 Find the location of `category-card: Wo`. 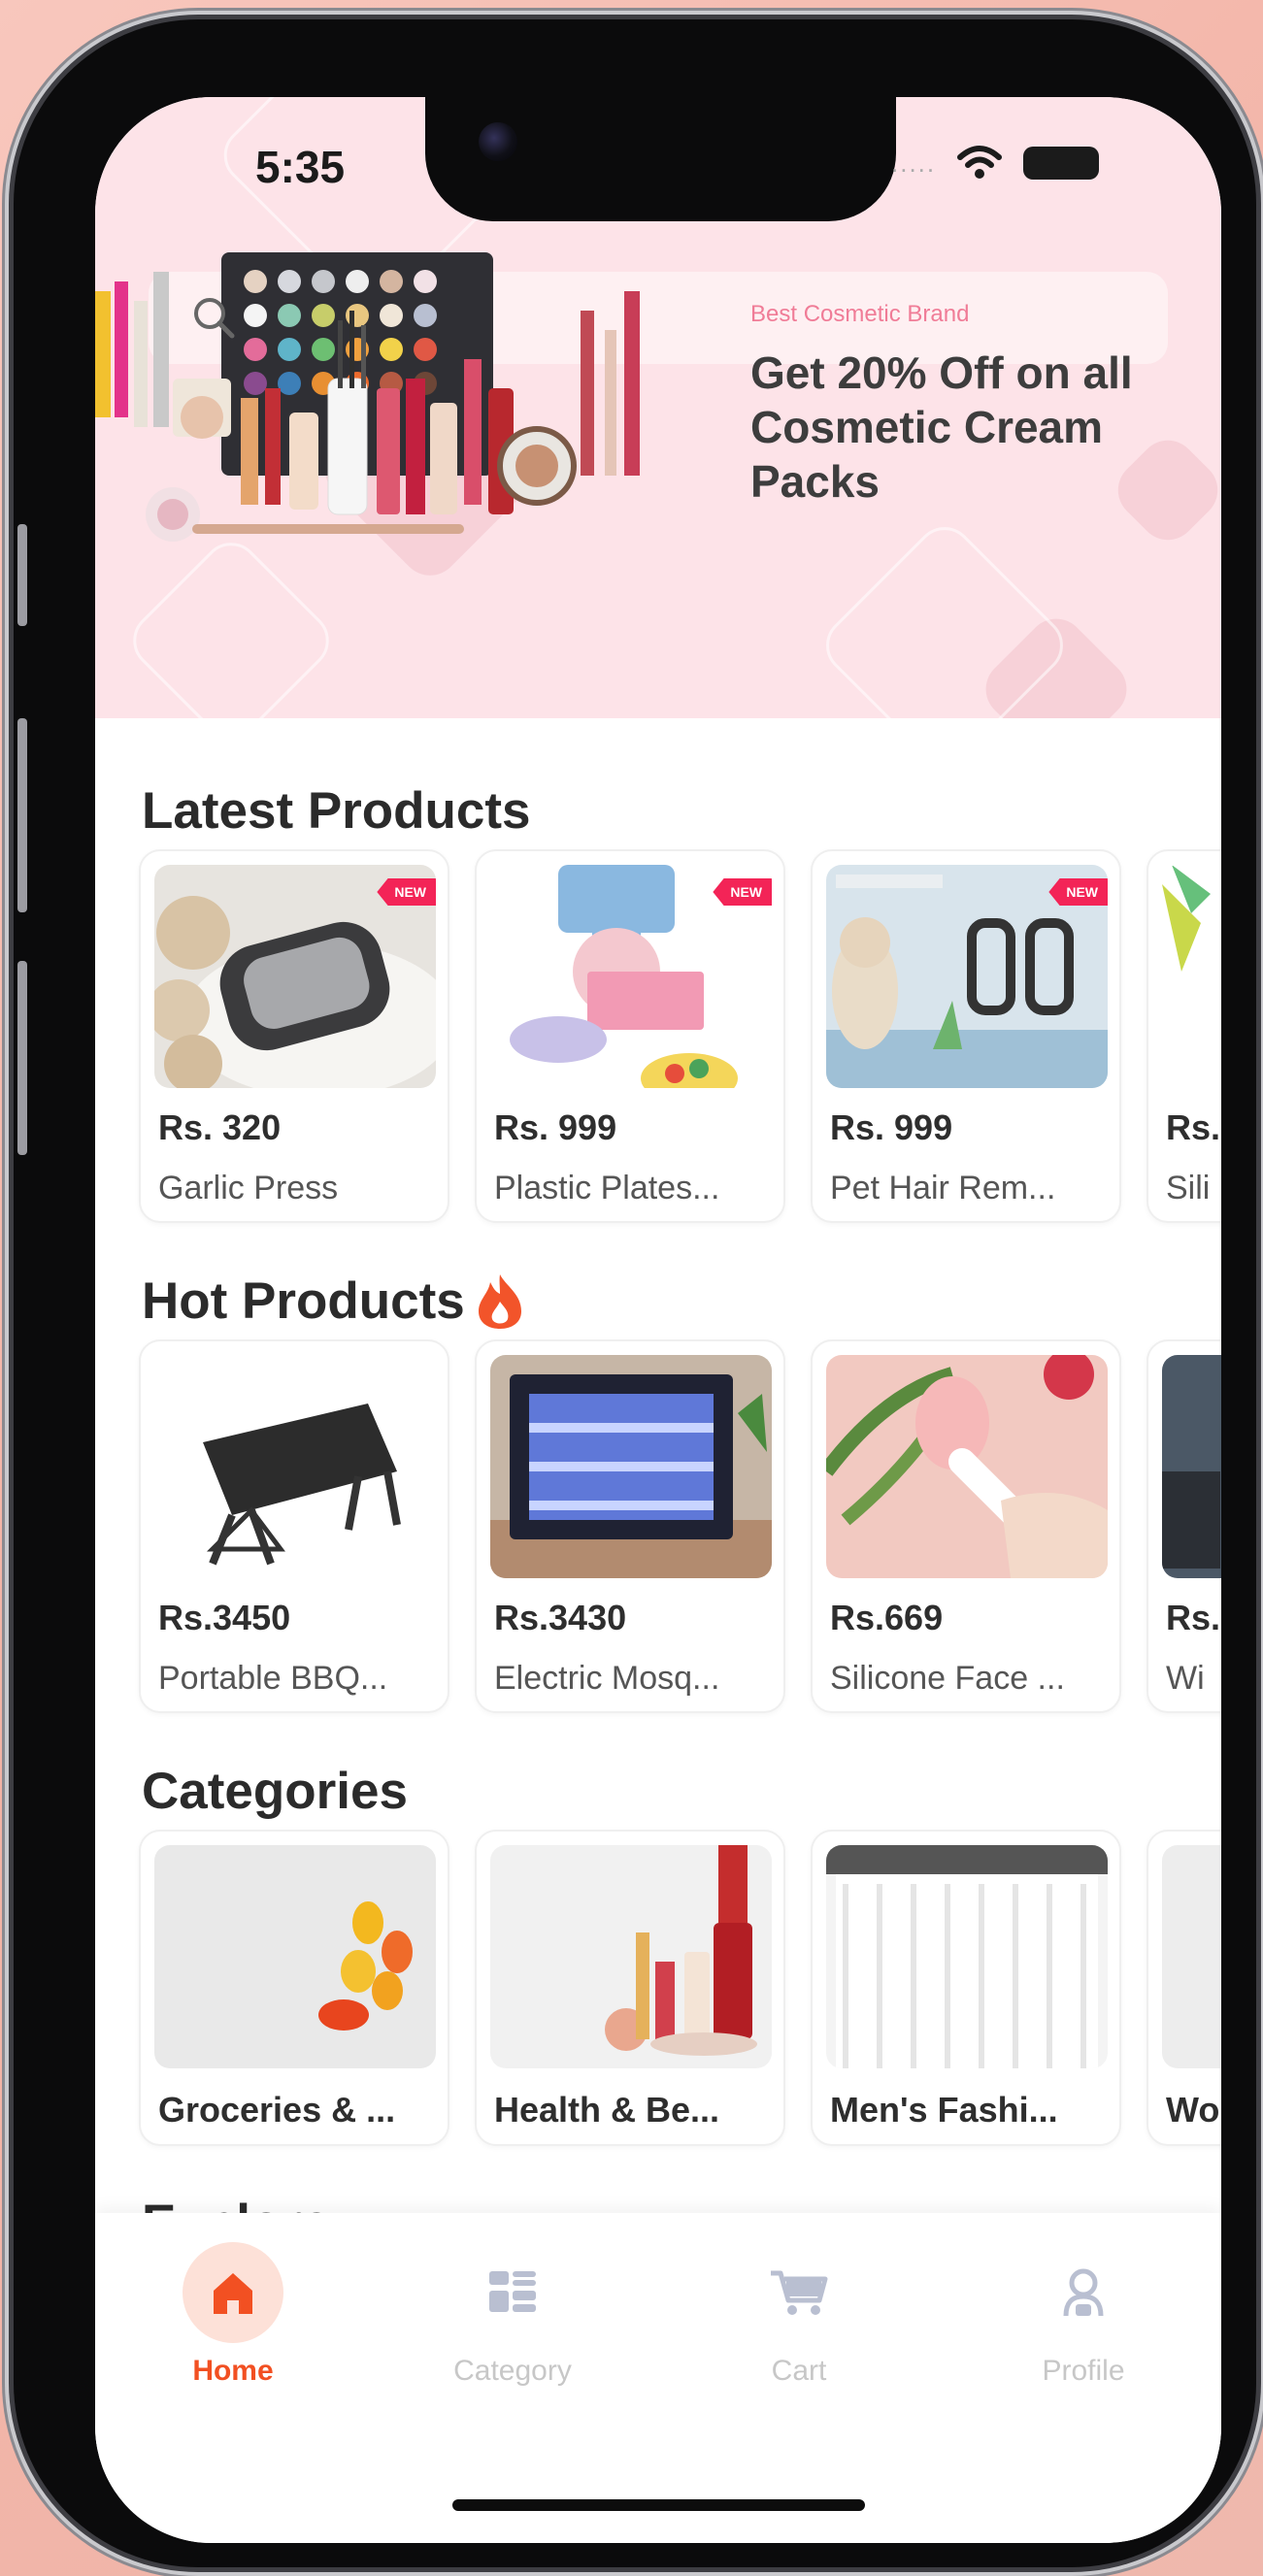

category-card: Wo is located at coordinates (1184, 1988).